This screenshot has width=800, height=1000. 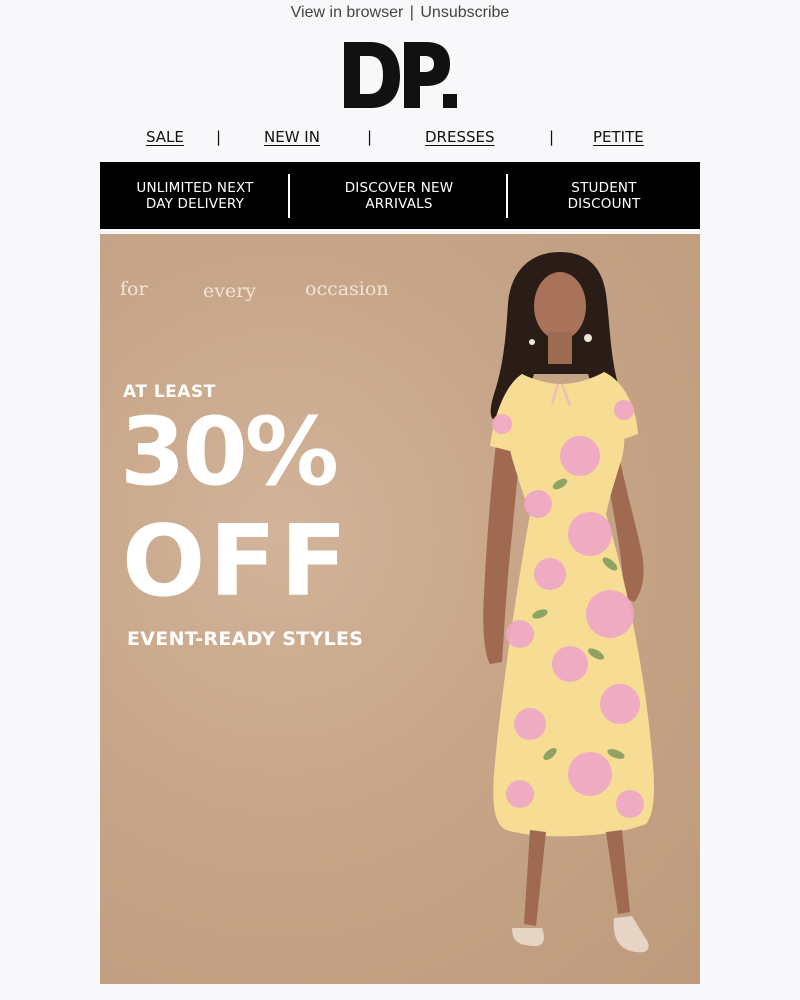 What do you see at coordinates (460, 137) in the screenshot?
I see `nav-dresses: DRESSES` at bounding box center [460, 137].